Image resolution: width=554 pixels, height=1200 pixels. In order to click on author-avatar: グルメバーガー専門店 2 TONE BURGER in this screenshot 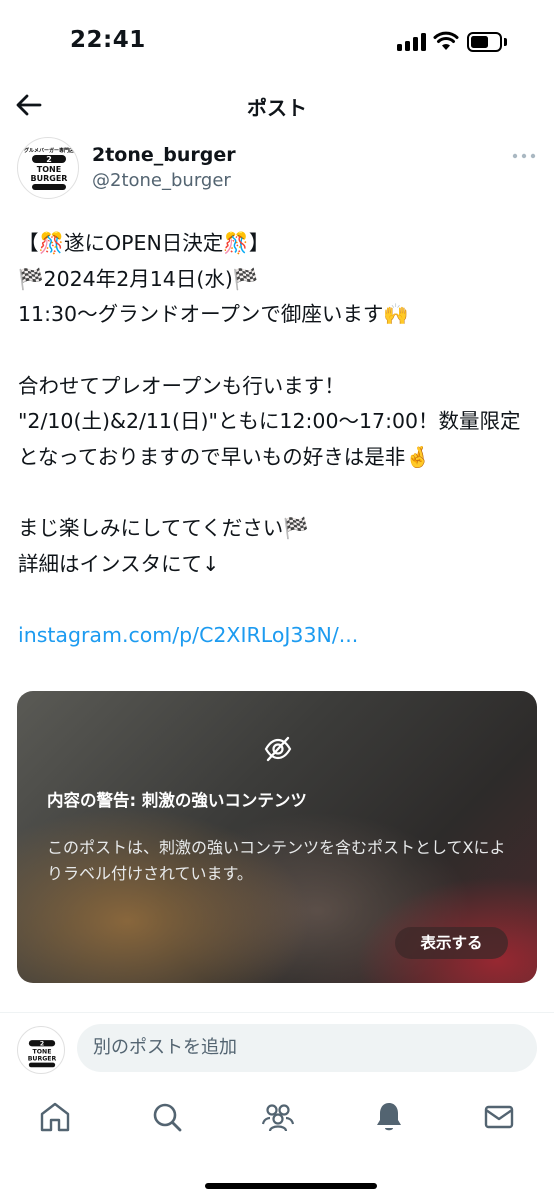, I will do `click(48, 168)`.